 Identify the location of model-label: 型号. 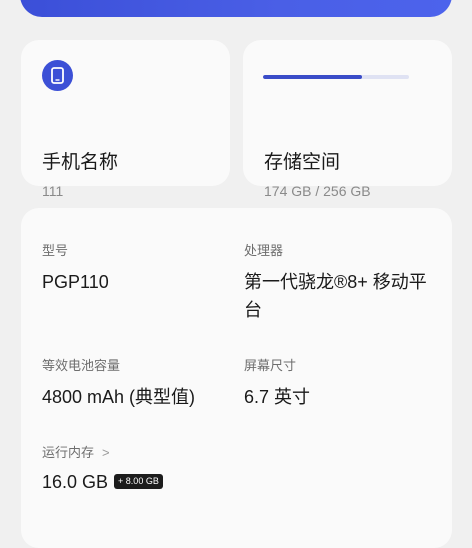
(55, 250).